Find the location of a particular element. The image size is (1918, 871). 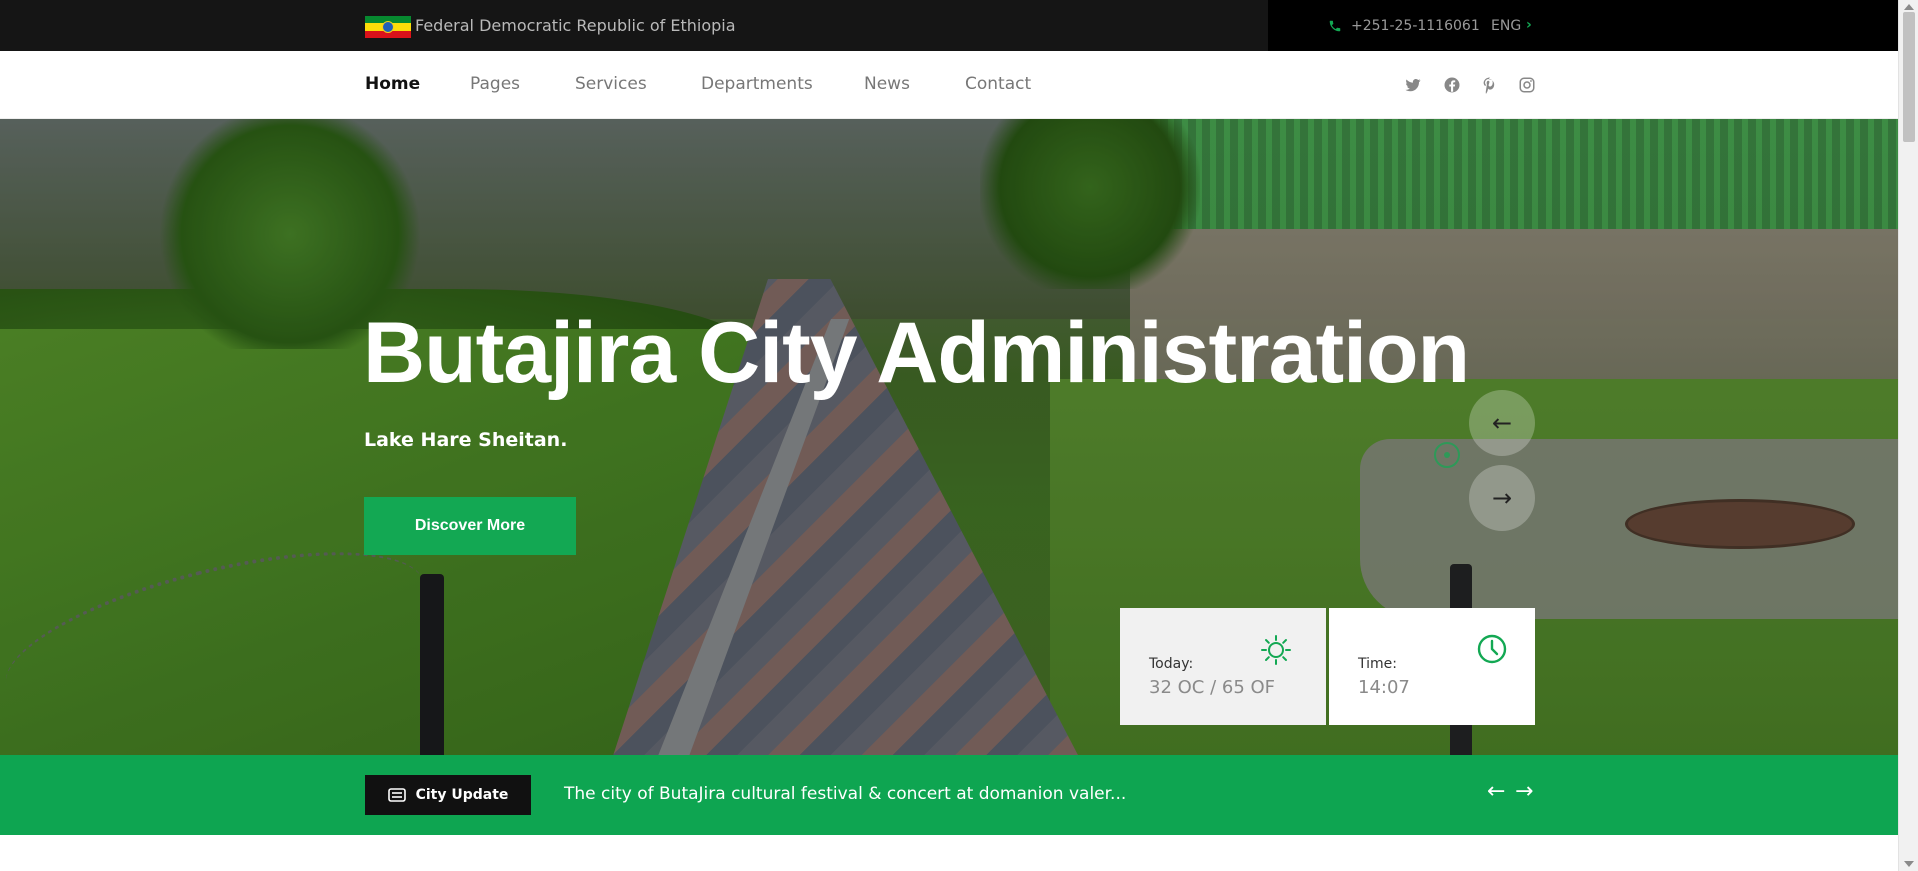

news-icon is located at coordinates (396, 795).